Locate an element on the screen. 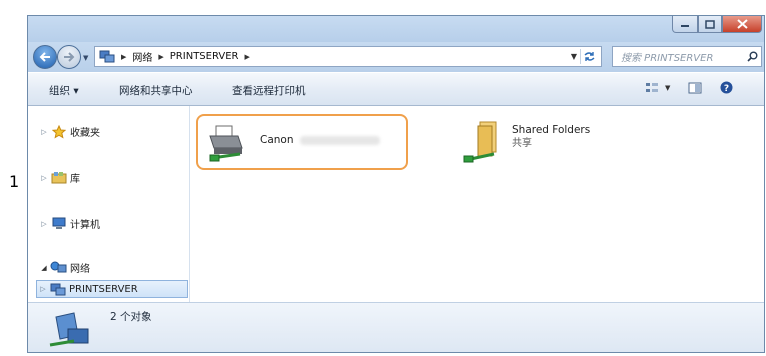 The height and width of the screenshot is (356, 766). folder-subtitle: 共享 is located at coordinates (522, 143).